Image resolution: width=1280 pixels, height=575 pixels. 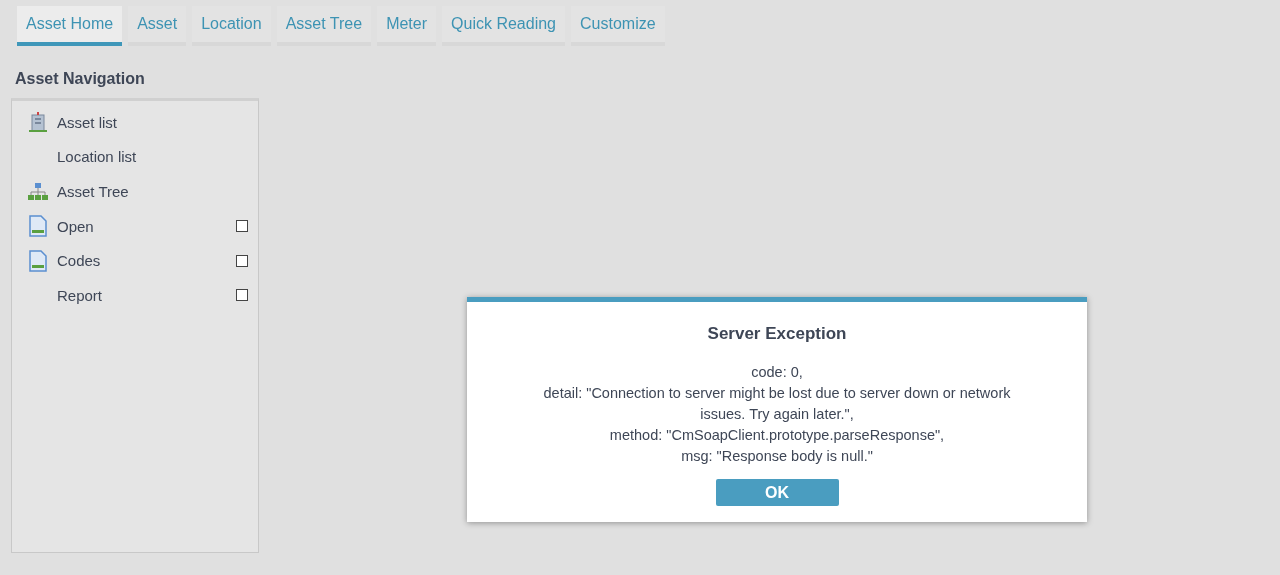 I want to click on nav-link: Codes, so click(x=146, y=261).